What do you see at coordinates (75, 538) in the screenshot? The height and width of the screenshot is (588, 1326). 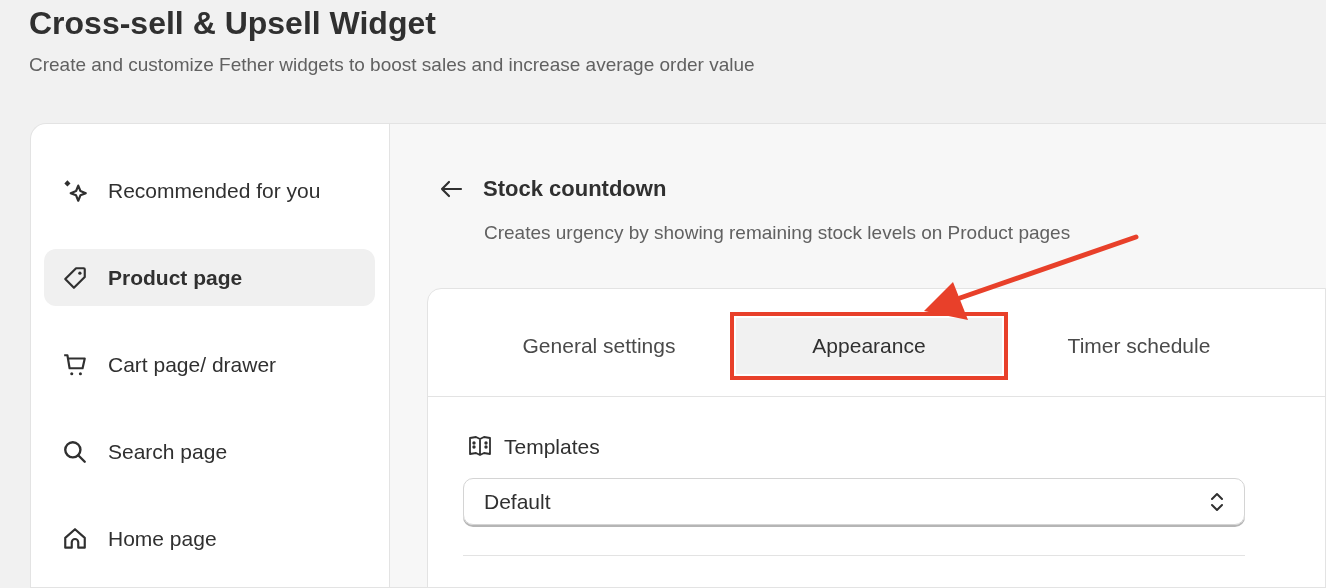 I see `home-icon` at bounding box center [75, 538].